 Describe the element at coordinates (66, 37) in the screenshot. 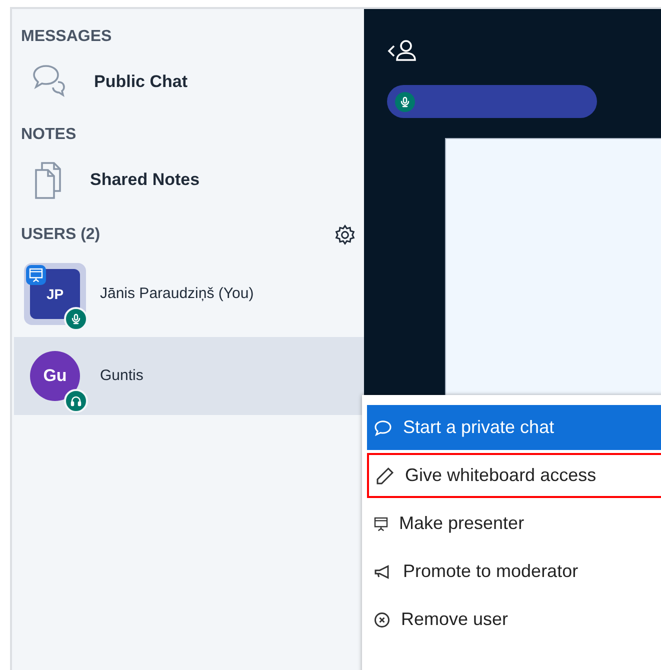

I see `section-heading: MESSAGES` at that location.